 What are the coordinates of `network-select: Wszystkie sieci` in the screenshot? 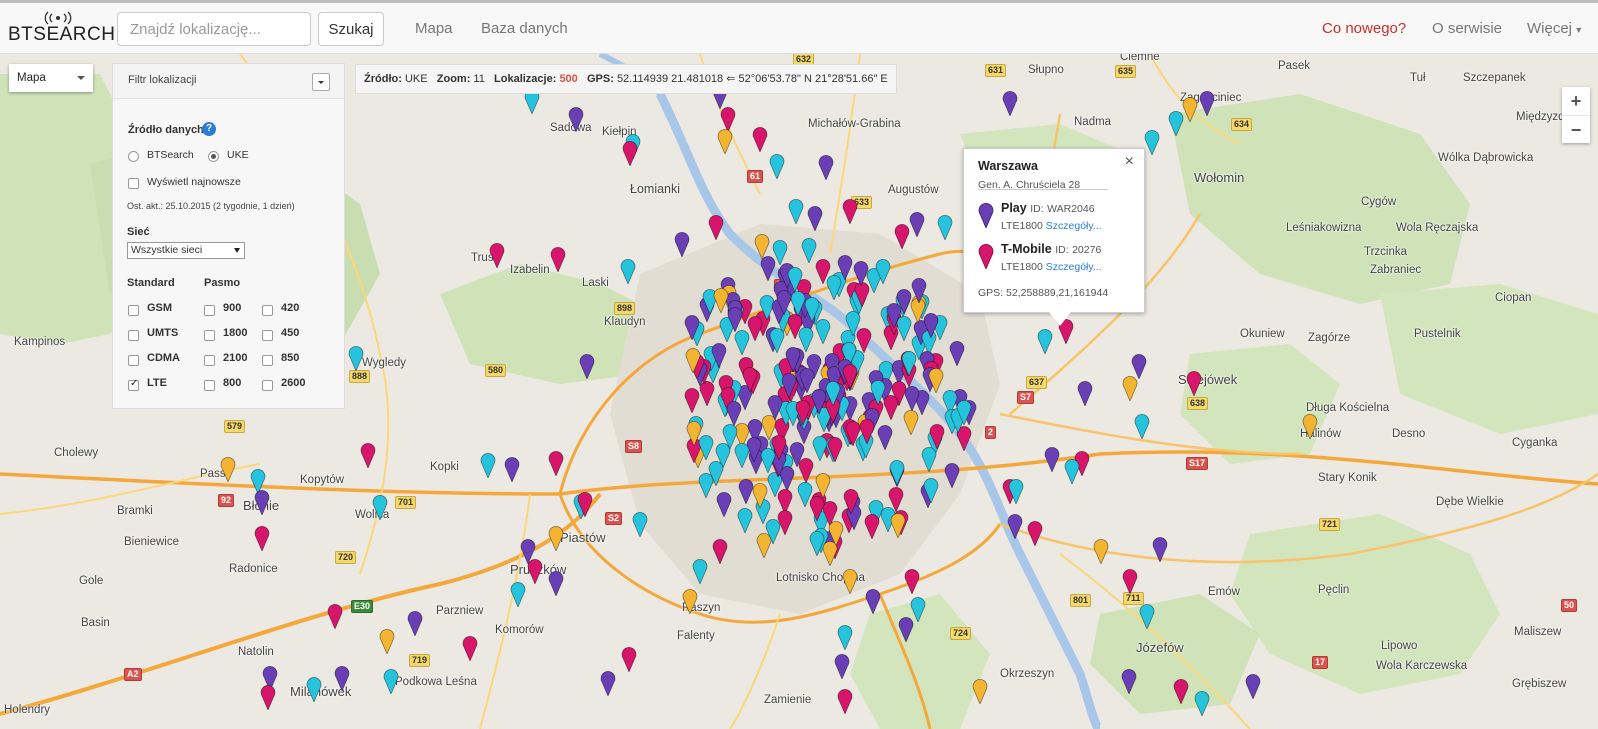 It's located at (186, 250).